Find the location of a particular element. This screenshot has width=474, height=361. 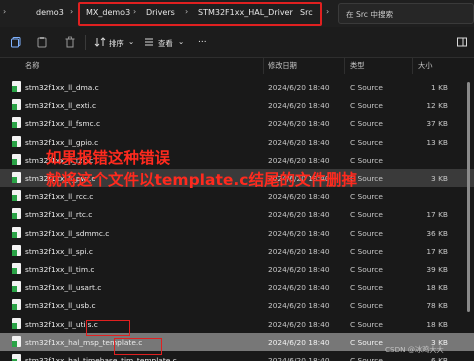

sort-button: 排序 is located at coordinates (116, 43).